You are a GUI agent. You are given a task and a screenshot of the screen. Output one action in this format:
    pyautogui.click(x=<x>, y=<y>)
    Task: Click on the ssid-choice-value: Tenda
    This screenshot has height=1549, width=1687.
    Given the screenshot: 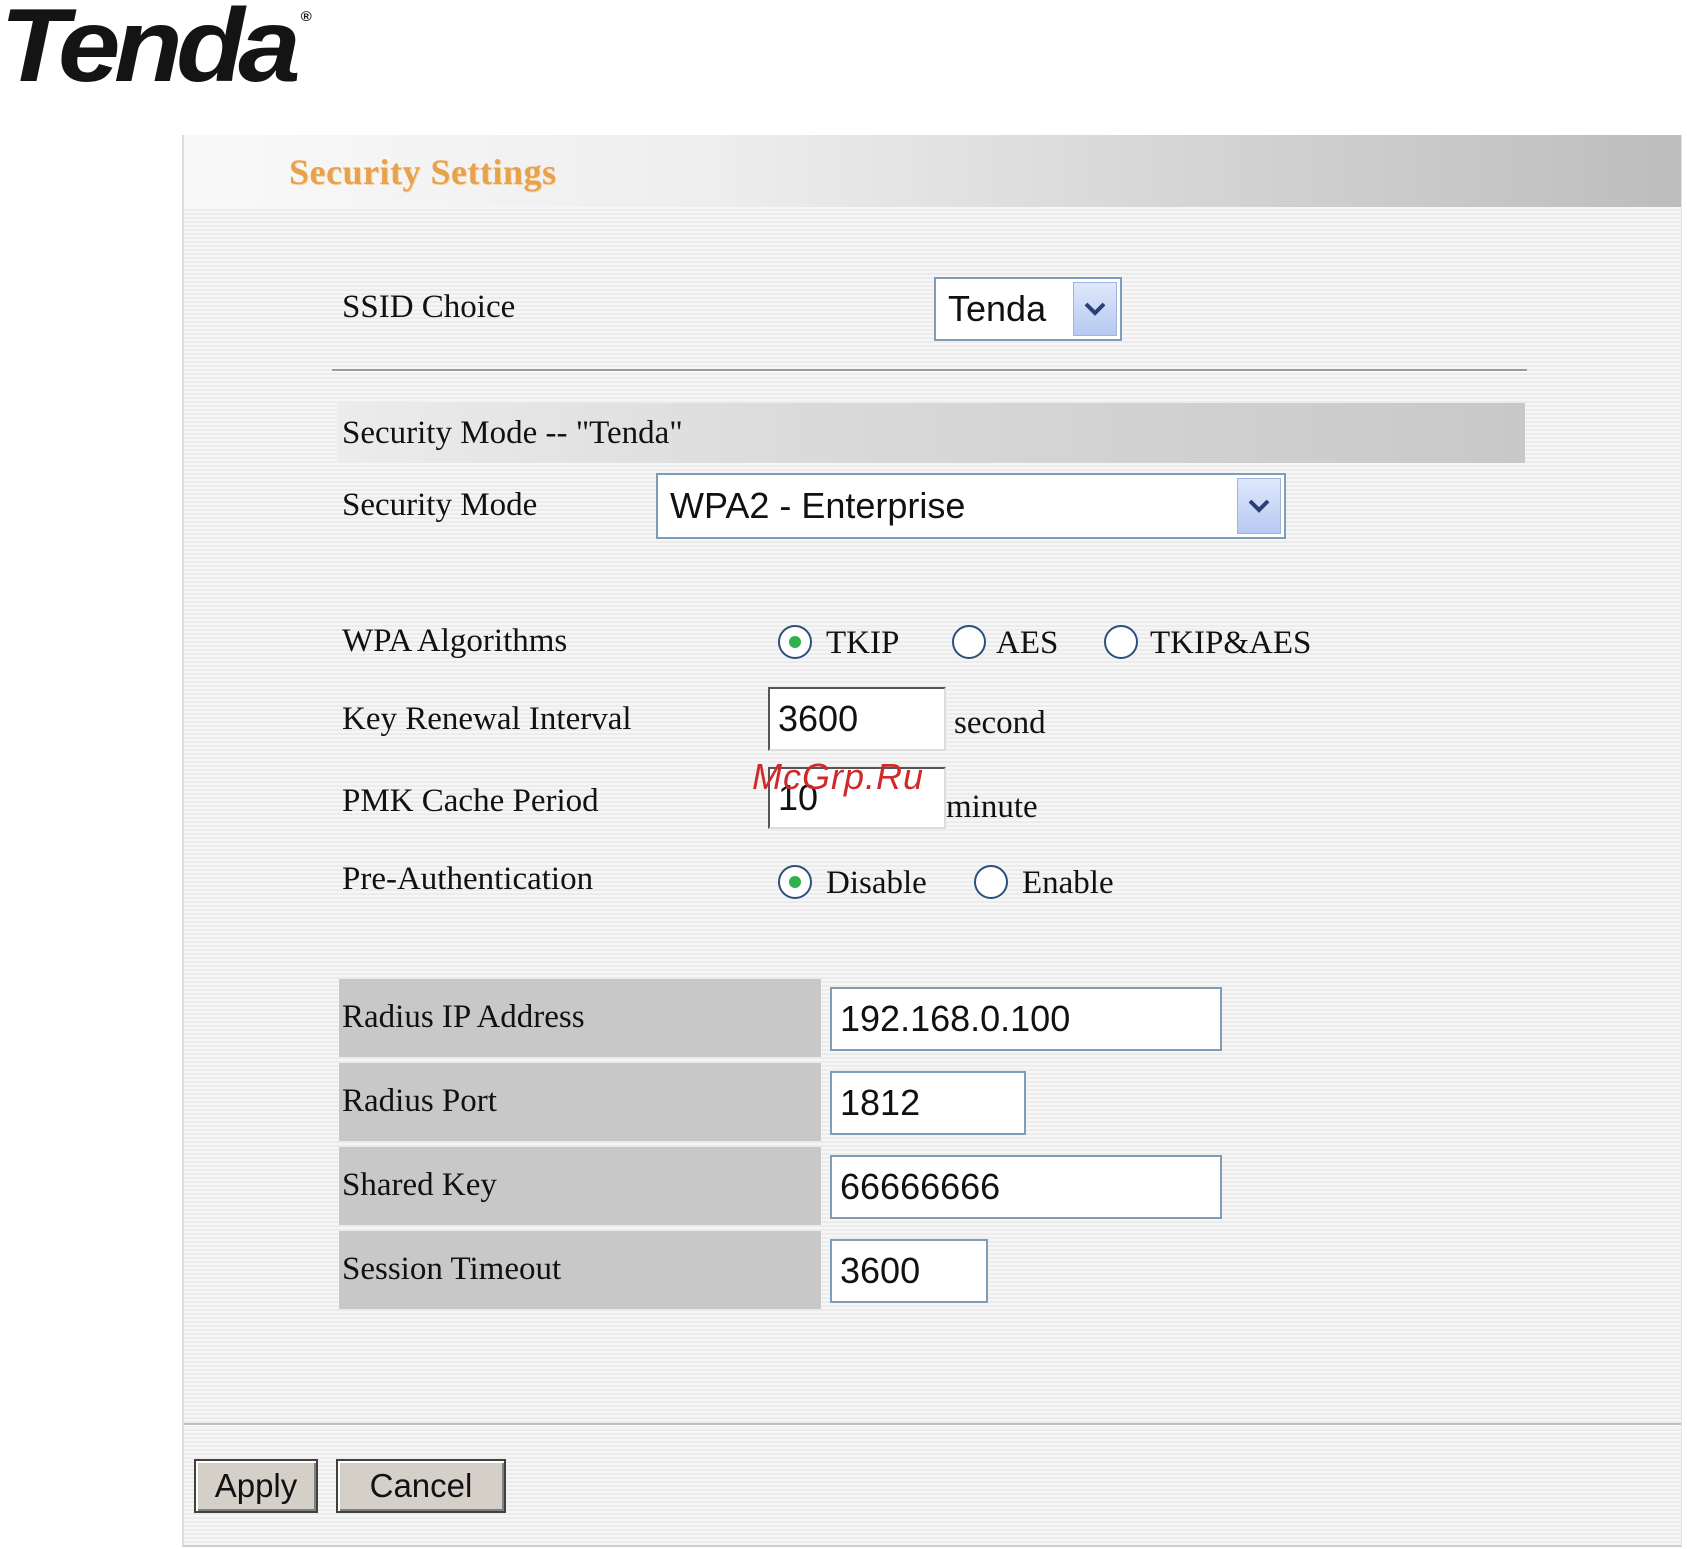 What is the action you would take?
    pyautogui.click(x=997, y=308)
    